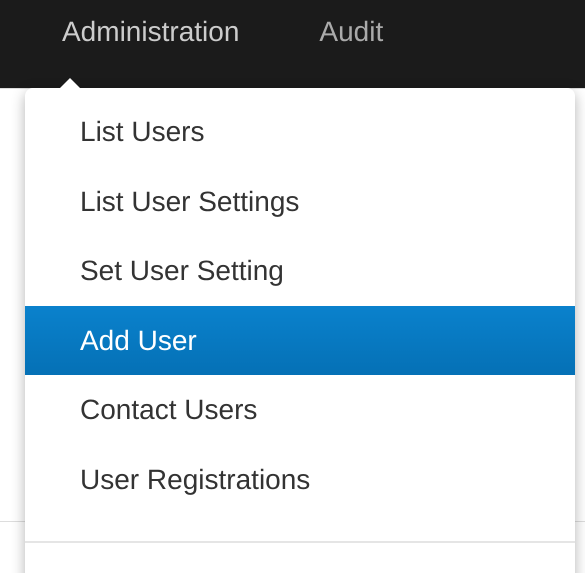 The image size is (585, 573). Describe the element at coordinates (300, 341) in the screenshot. I see `menu-item: Add User` at that location.